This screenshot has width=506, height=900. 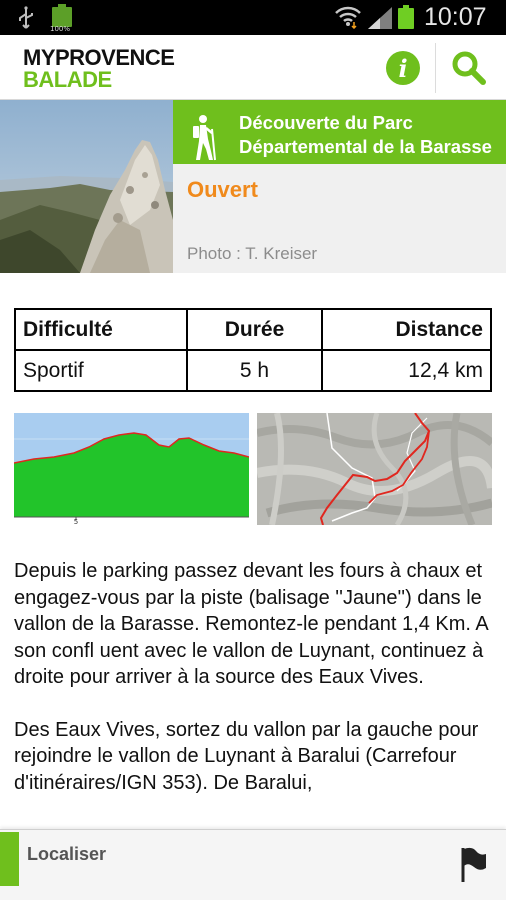 What do you see at coordinates (406, 329) in the screenshot?
I see `header-distance: Distance` at bounding box center [406, 329].